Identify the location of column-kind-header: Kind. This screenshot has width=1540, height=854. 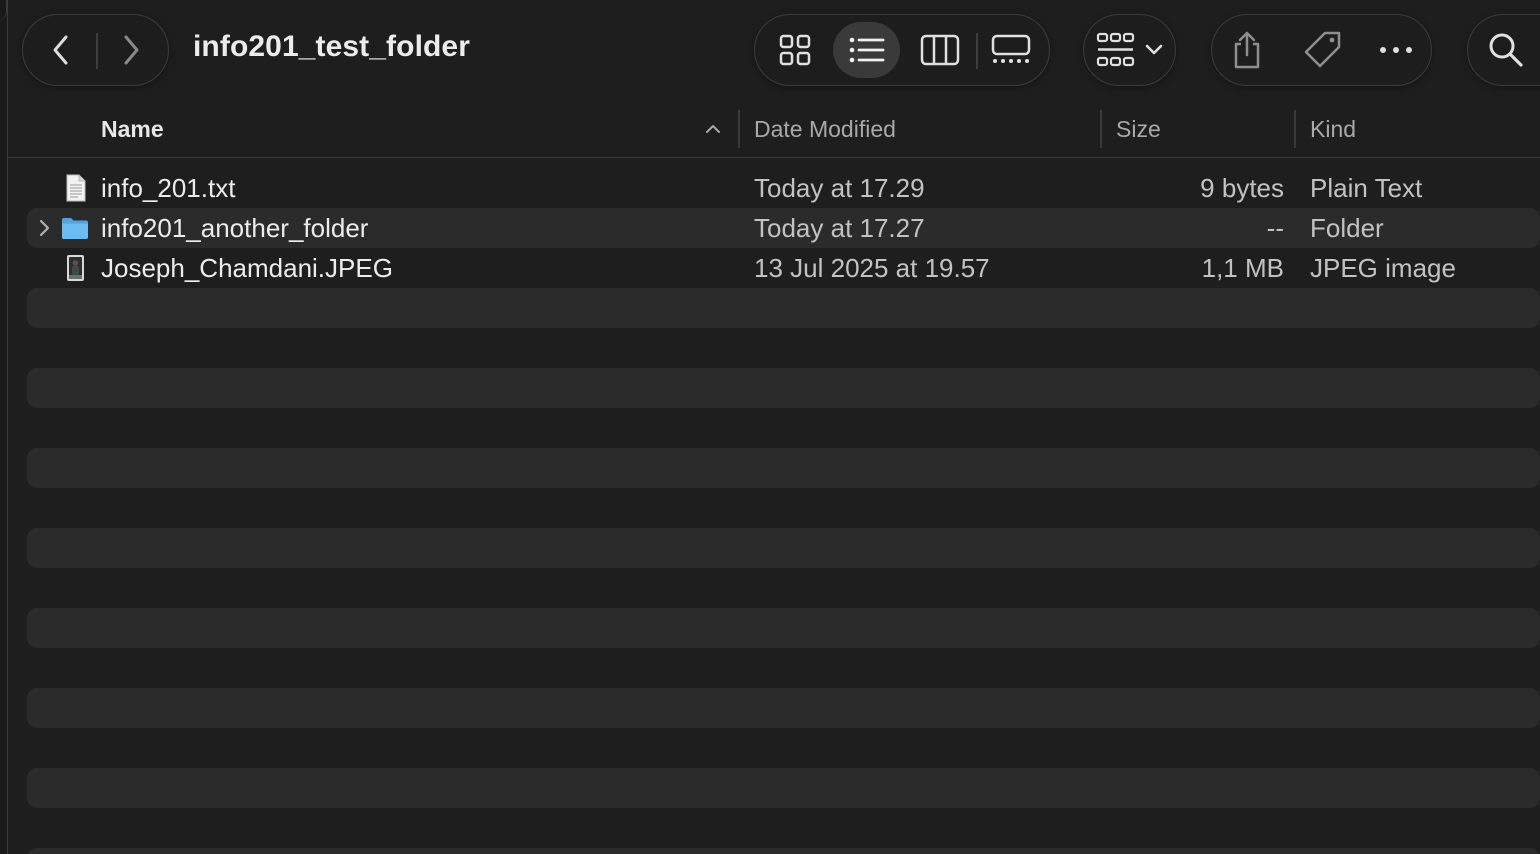
(1333, 129).